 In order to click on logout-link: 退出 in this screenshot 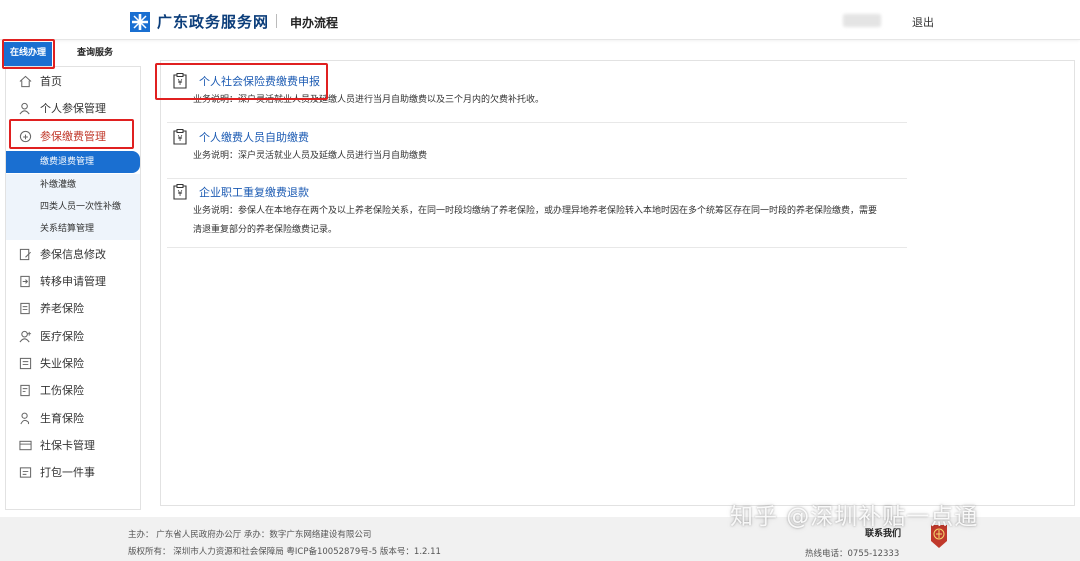, I will do `click(923, 22)`.